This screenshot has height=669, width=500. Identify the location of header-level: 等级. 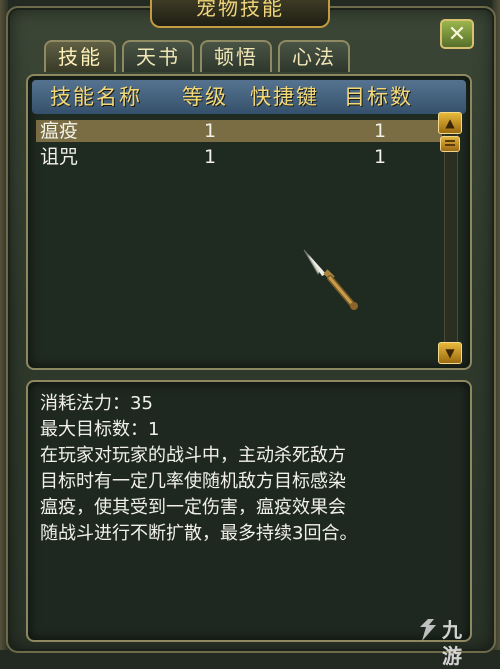
(205, 97).